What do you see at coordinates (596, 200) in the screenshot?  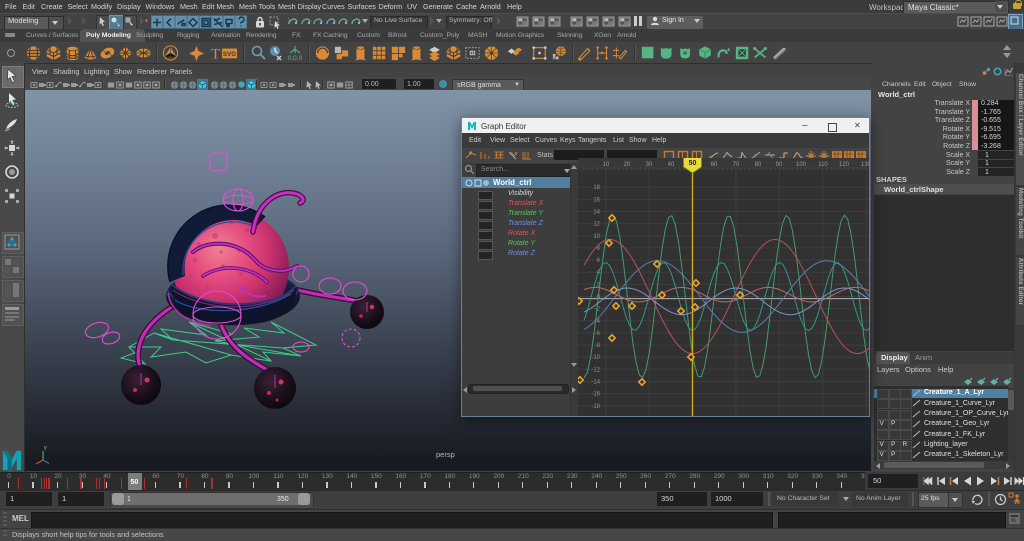 I see `svg-text: 16` at bounding box center [596, 200].